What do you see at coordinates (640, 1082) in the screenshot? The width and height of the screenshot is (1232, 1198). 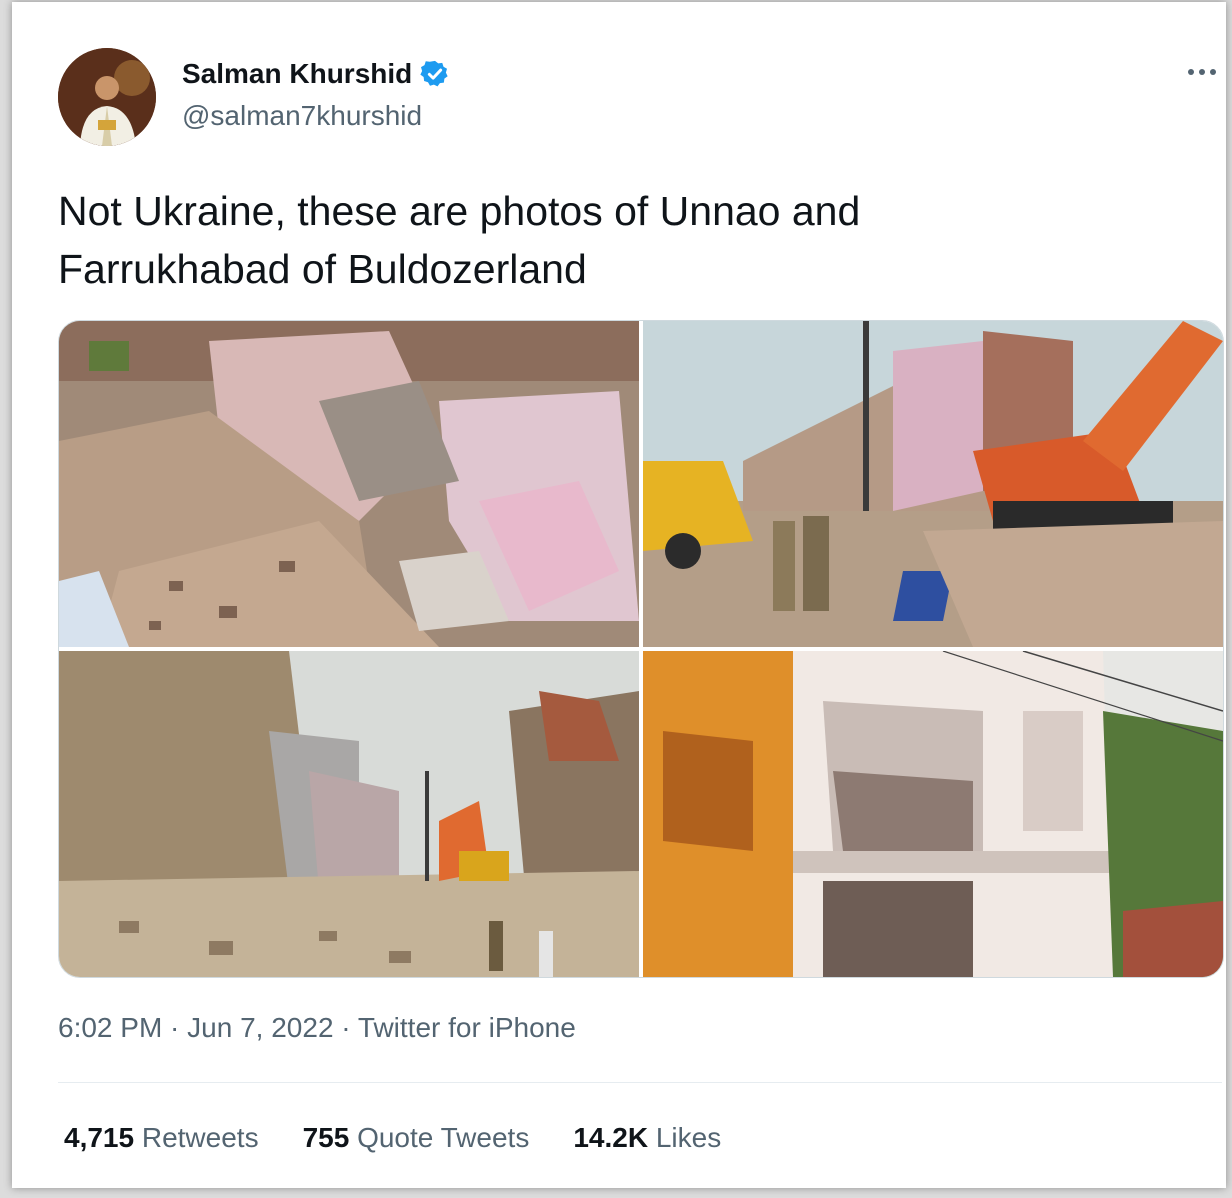 I see `divider` at bounding box center [640, 1082].